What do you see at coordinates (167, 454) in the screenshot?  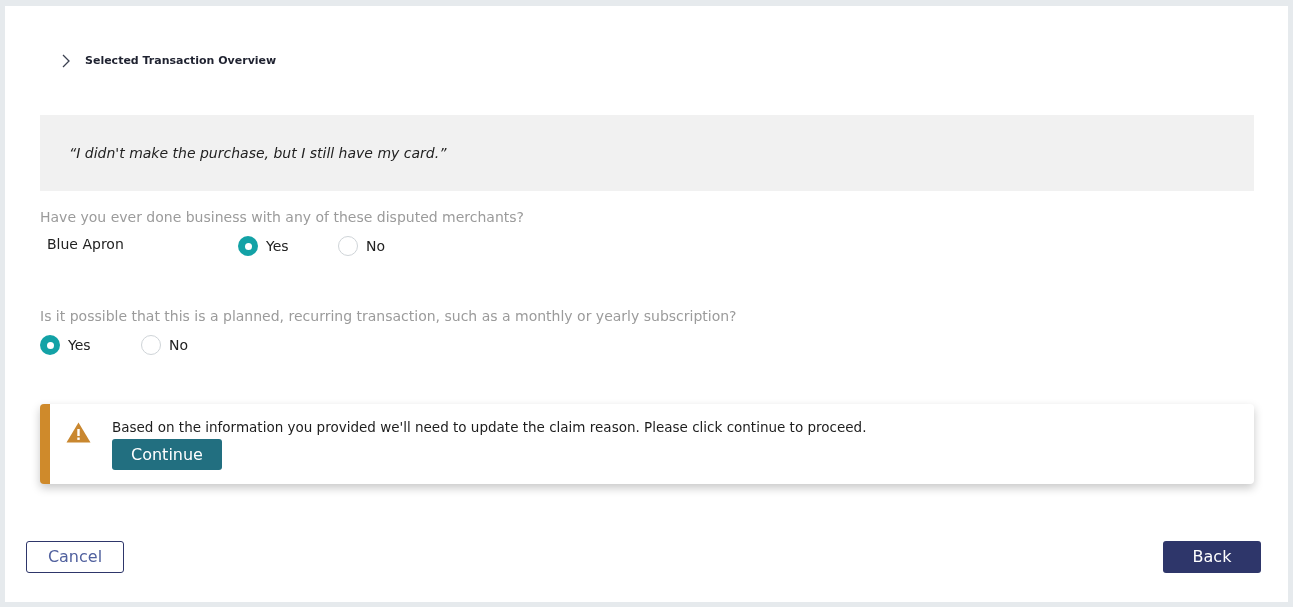 I see `continue-button: Continue` at bounding box center [167, 454].